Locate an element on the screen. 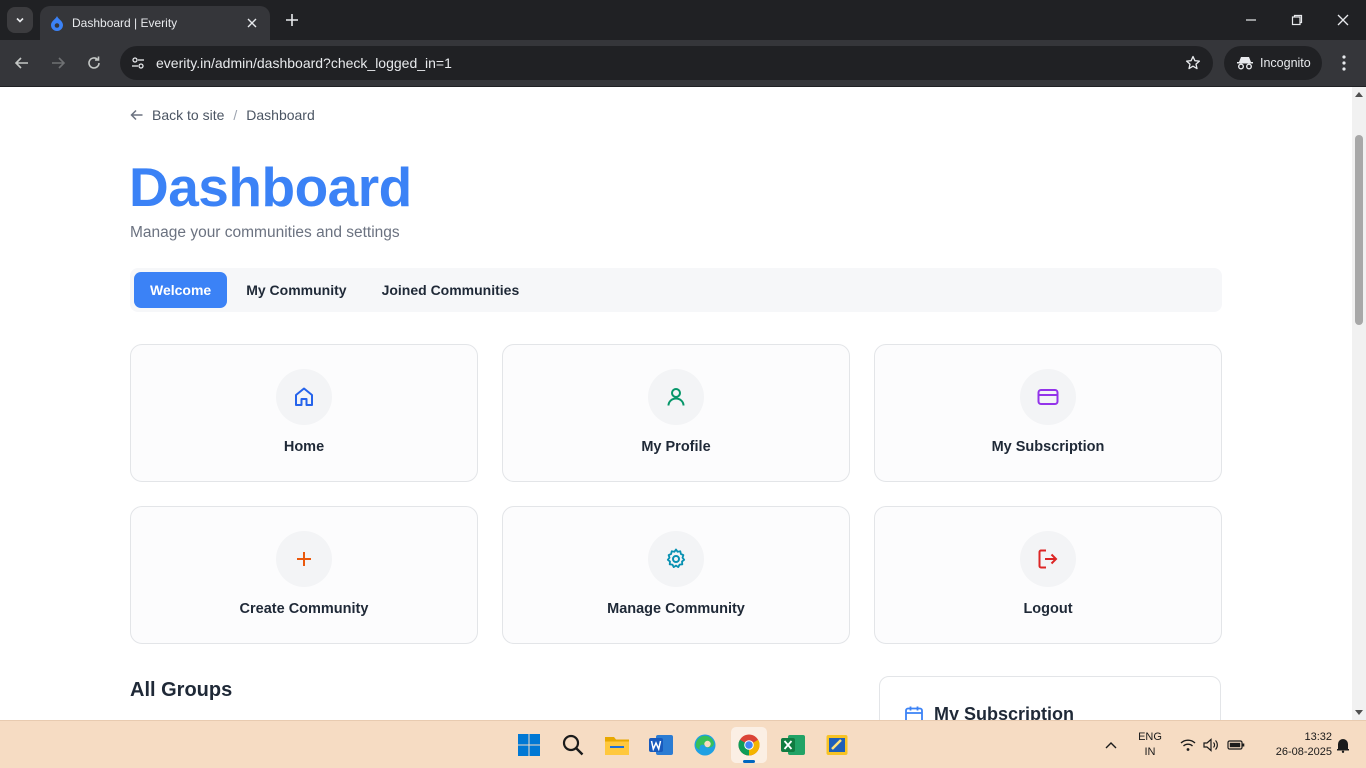 Image resolution: width=1366 pixels, height=768 pixels. incognito-label: Incognito is located at coordinates (1285, 63).